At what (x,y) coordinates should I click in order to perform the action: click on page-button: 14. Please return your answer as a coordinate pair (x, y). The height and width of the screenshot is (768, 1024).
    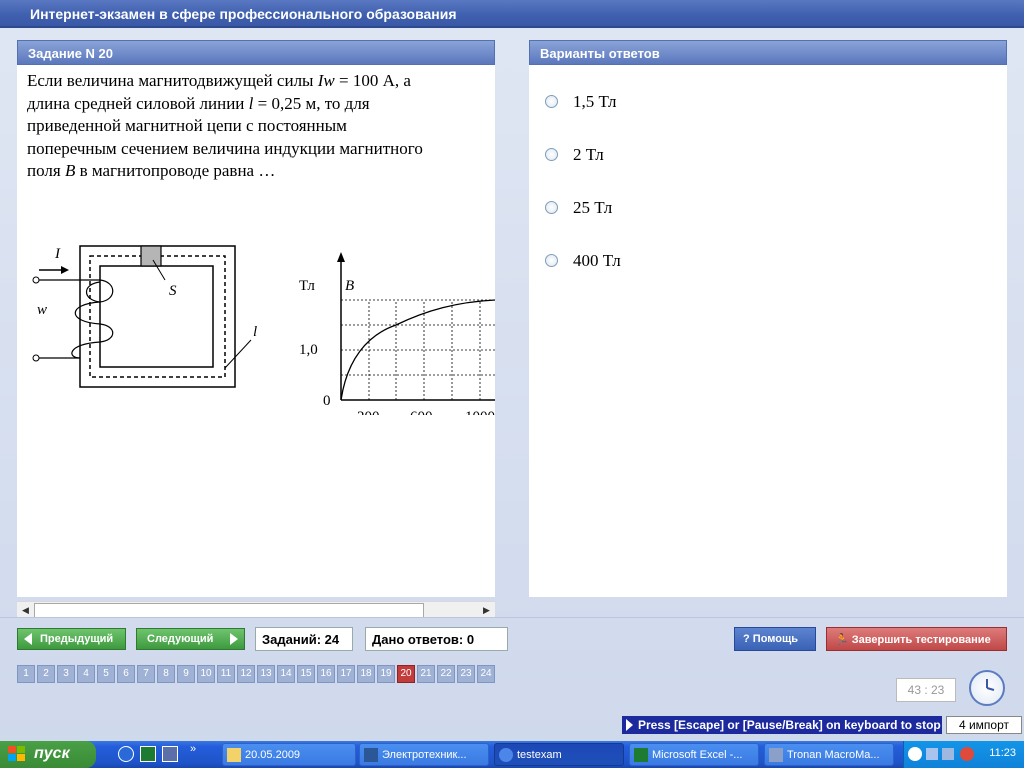
    Looking at the image, I should click on (286, 674).